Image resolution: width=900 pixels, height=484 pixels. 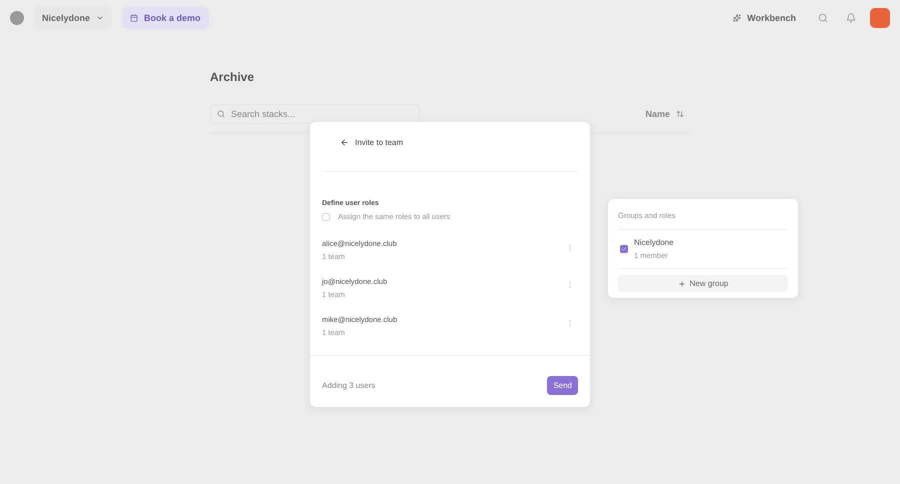 What do you see at coordinates (134, 18) in the screenshot?
I see `calendar-icon` at bounding box center [134, 18].